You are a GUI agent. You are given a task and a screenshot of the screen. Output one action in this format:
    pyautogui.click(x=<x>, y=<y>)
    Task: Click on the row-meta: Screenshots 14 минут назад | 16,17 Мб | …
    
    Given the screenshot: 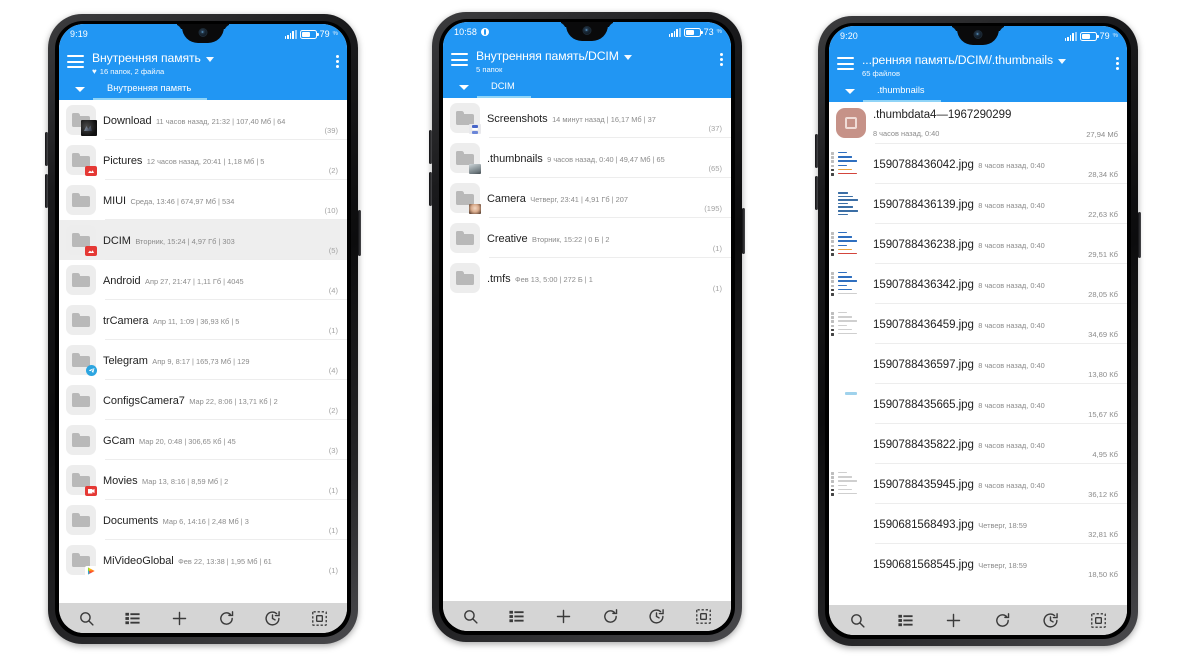 What is the action you would take?
    pyautogui.click(x=592, y=118)
    